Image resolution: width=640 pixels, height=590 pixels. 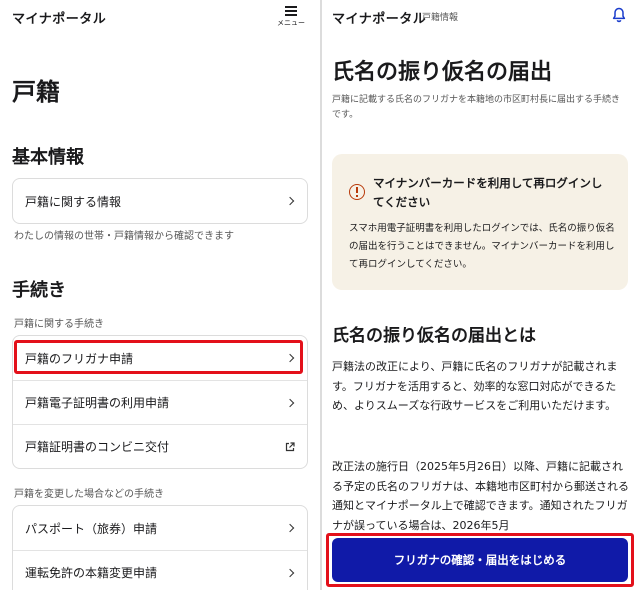 What do you see at coordinates (488, 192) in the screenshot?
I see `notice-heading: マイナンバーカードを利用して再ログインしてください` at bounding box center [488, 192].